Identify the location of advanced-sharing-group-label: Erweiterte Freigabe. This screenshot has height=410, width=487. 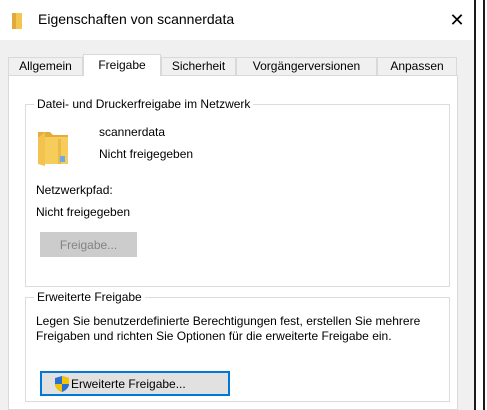
(89, 297).